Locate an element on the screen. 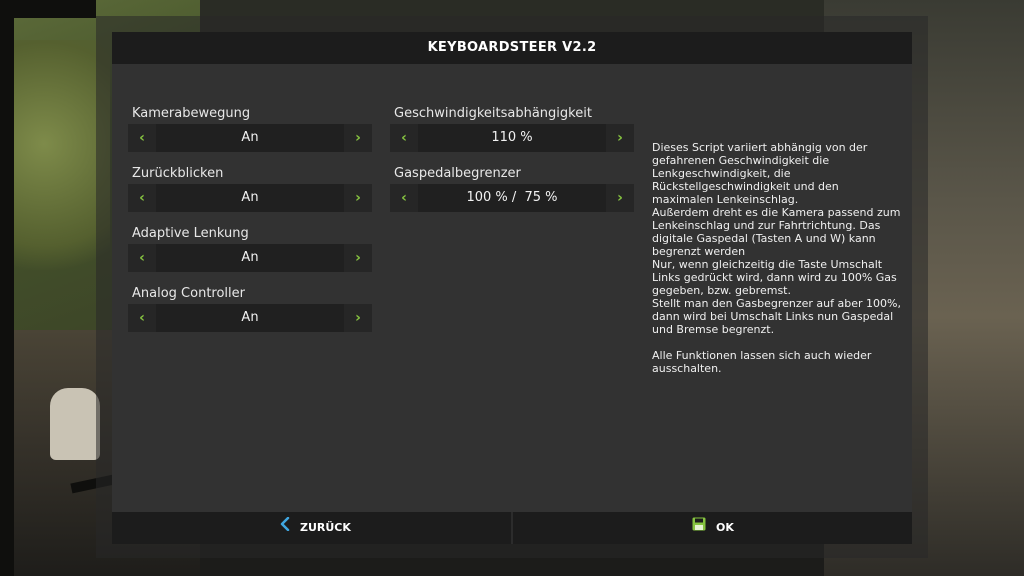 The height and width of the screenshot is (576, 1024). setting-label-analog-controller: Analog Controller is located at coordinates (188, 293).